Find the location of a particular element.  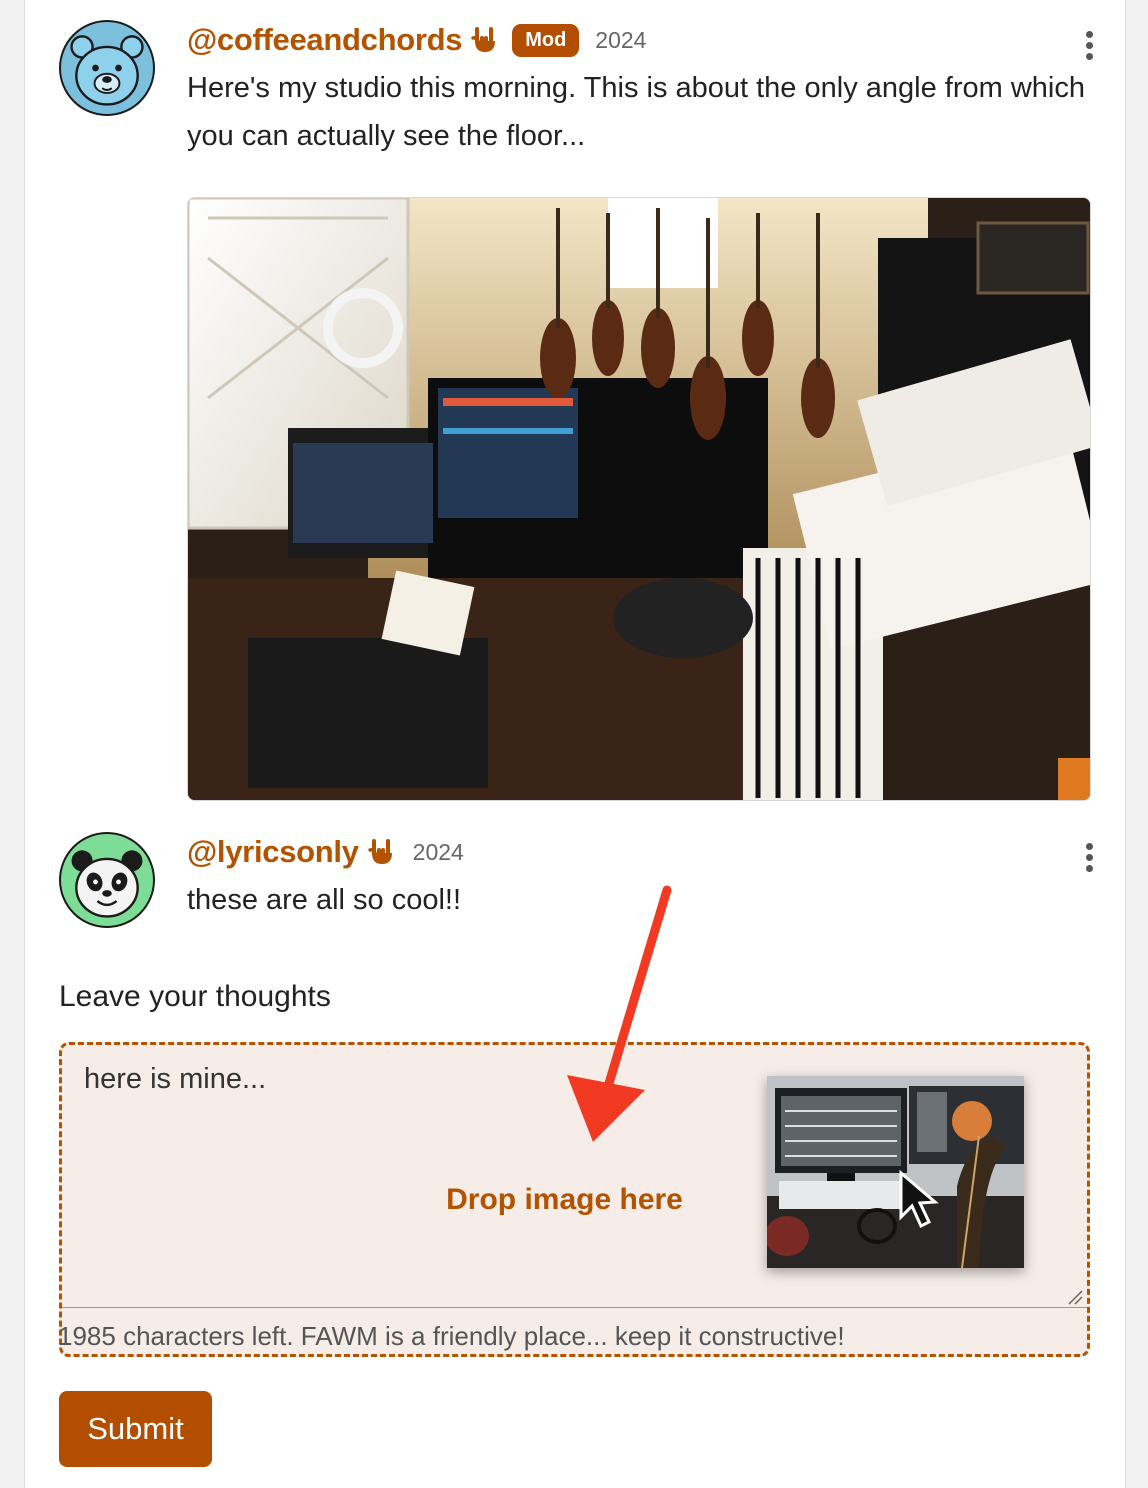

bear-avatar-icon is located at coordinates (107, 68).